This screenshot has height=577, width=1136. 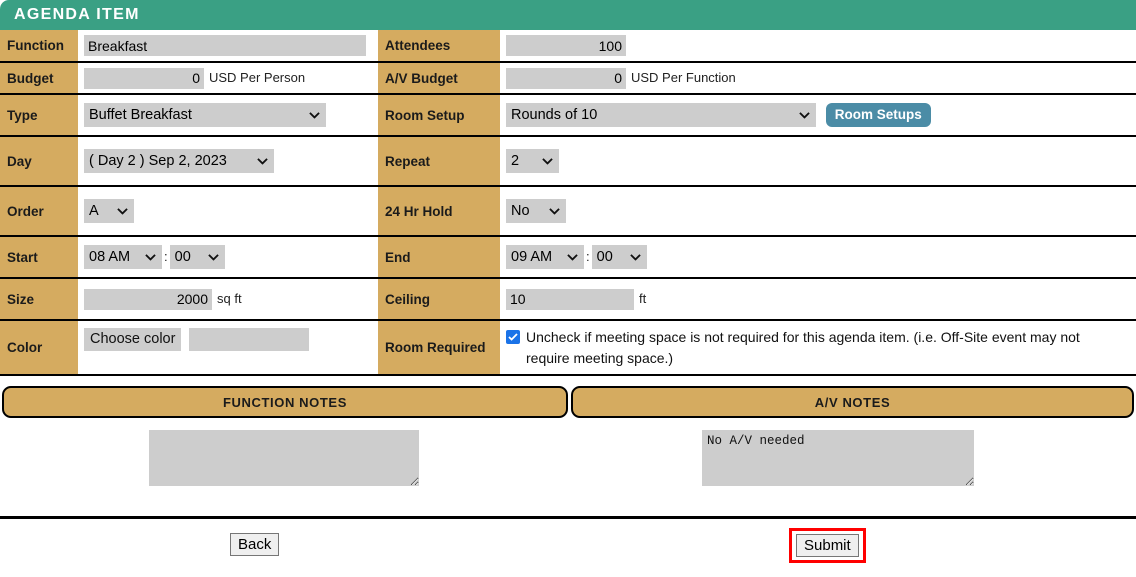 I want to click on cell-attendees-value, so click(x=818, y=46).